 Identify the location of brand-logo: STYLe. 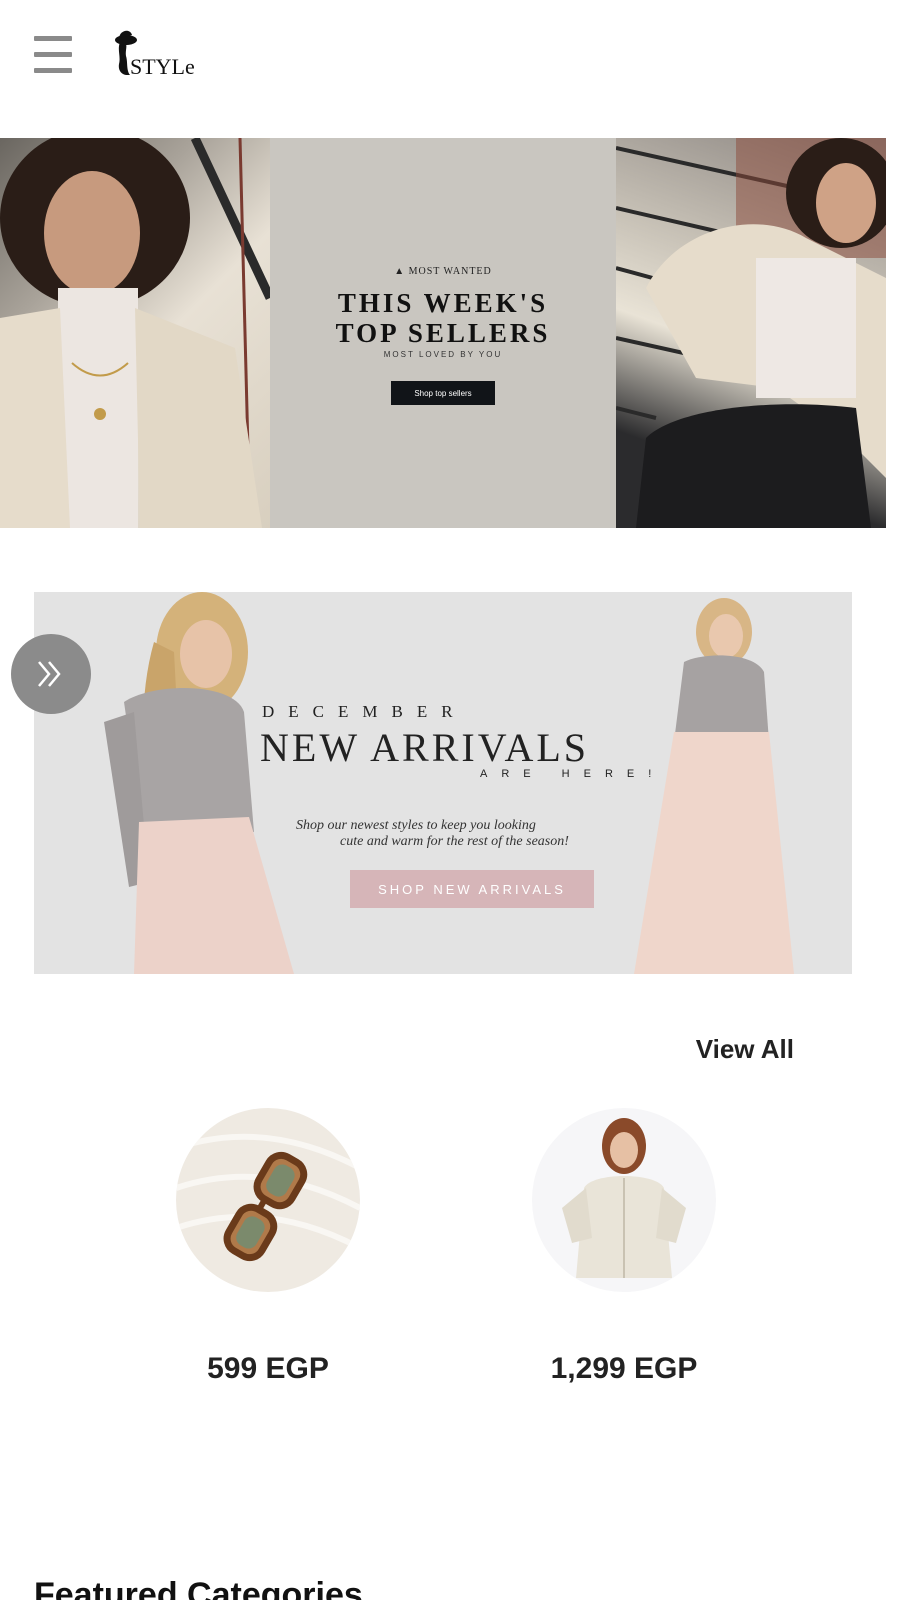
(157, 55).